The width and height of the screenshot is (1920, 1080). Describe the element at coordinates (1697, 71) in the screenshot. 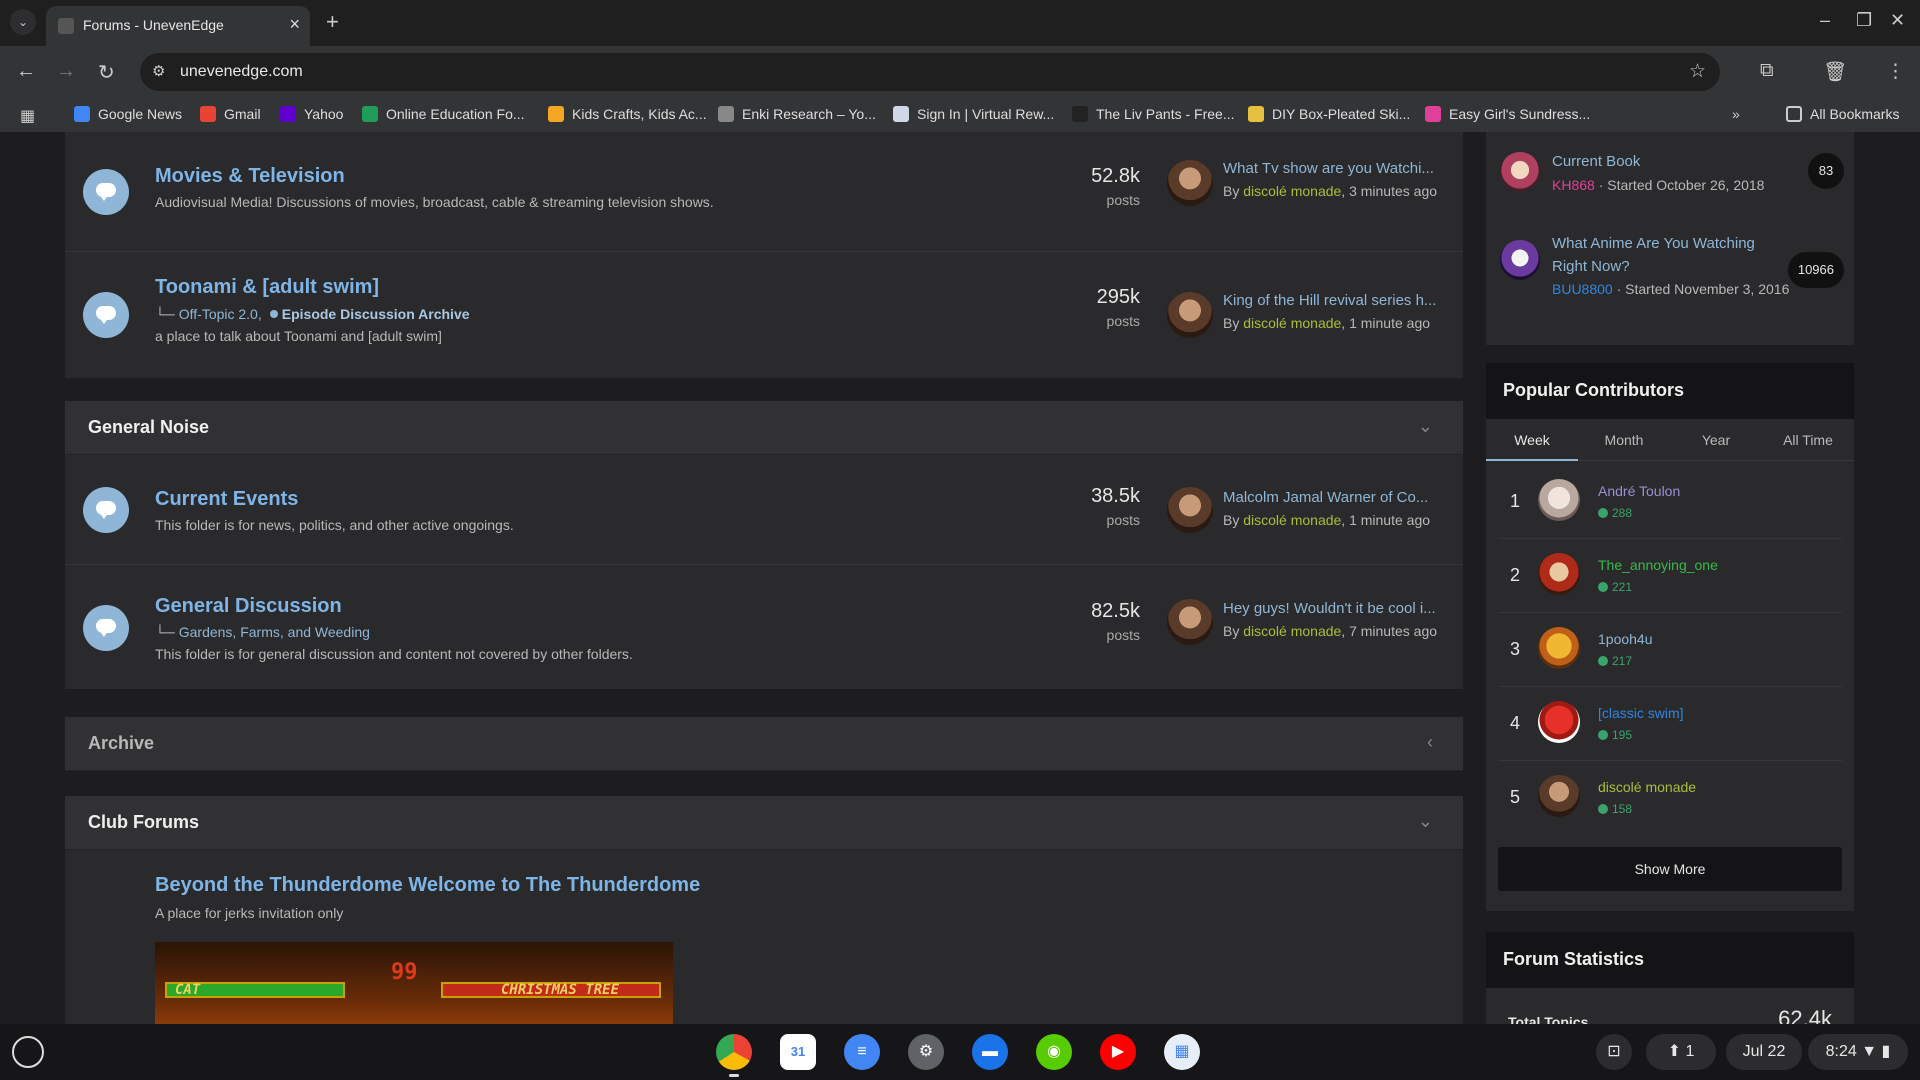

I see `bookmark-star-icon: ☆` at that location.